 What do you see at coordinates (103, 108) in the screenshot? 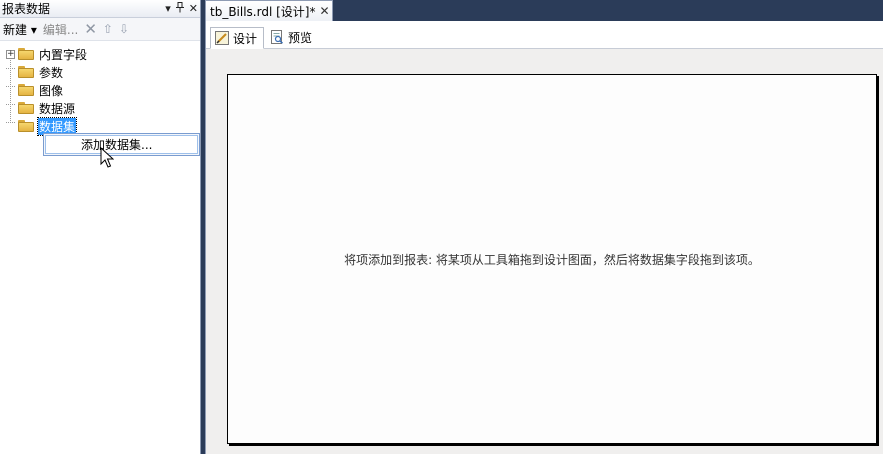
I see `tree-item-data-sources: 数据源` at bounding box center [103, 108].